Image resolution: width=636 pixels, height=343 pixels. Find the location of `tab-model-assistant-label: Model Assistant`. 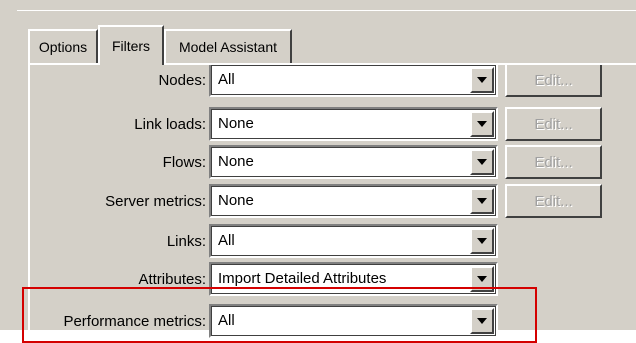

tab-model-assistant-label: Model Assistant is located at coordinates (228, 47).